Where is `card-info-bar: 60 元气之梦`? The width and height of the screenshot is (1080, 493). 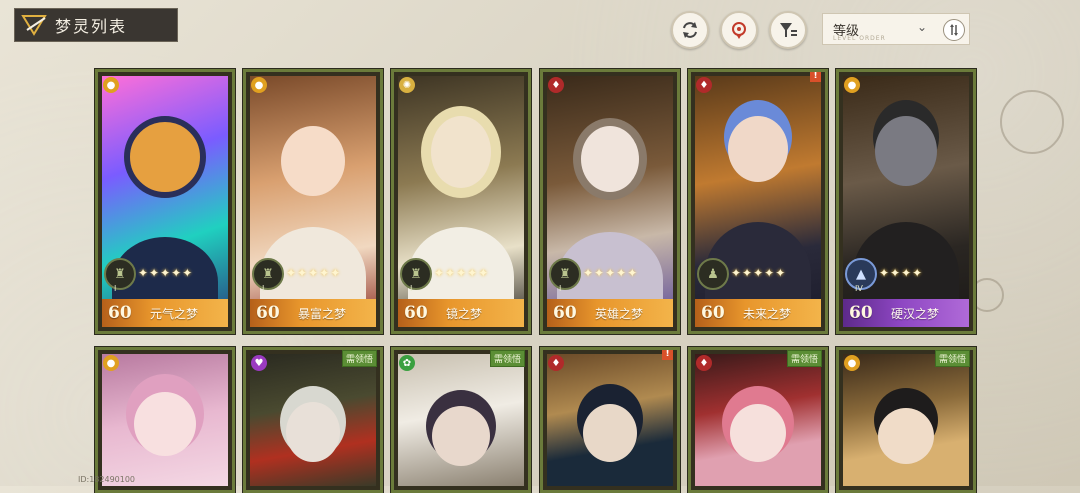
card-info-bar: 60 元气之梦 is located at coordinates (165, 313).